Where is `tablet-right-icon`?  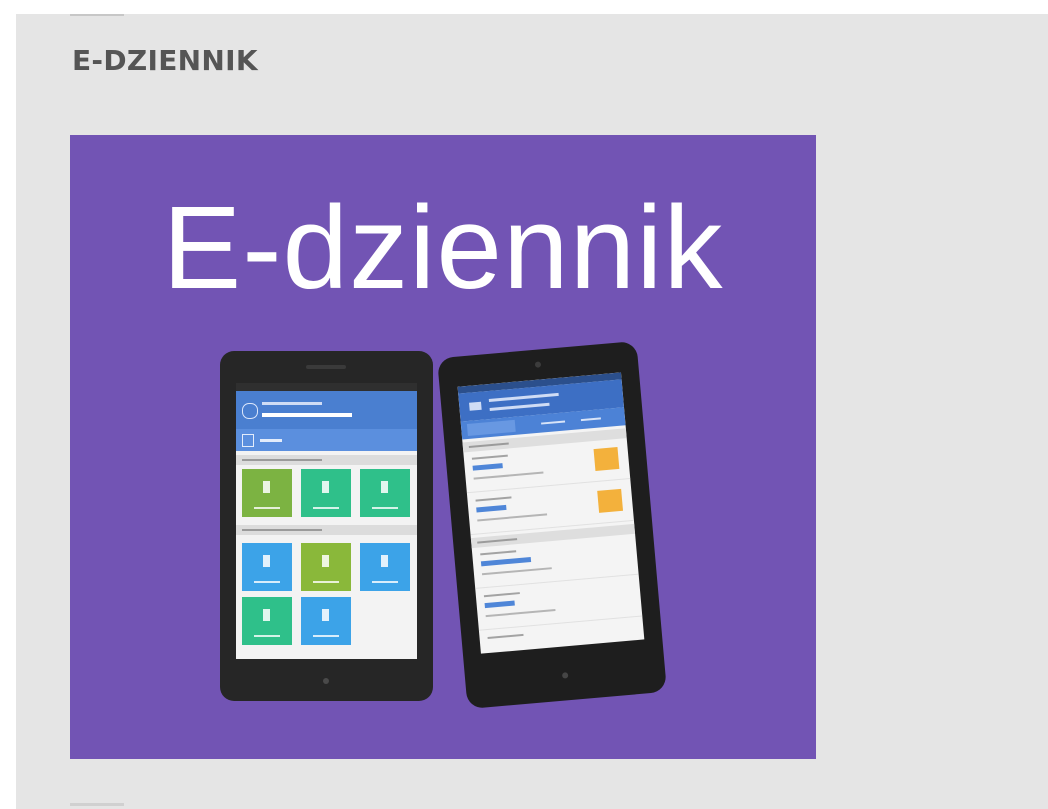 tablet-right-icon is located at coordinates (552, 525).